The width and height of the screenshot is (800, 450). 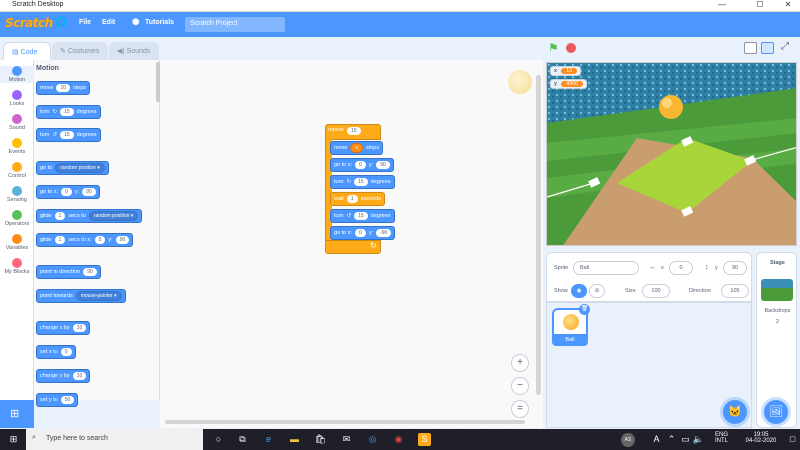 What do you see at coordinates (606, 268) in the screenshot?
I see `sprite-name-input: Ball` at bounding box center [606, 268].